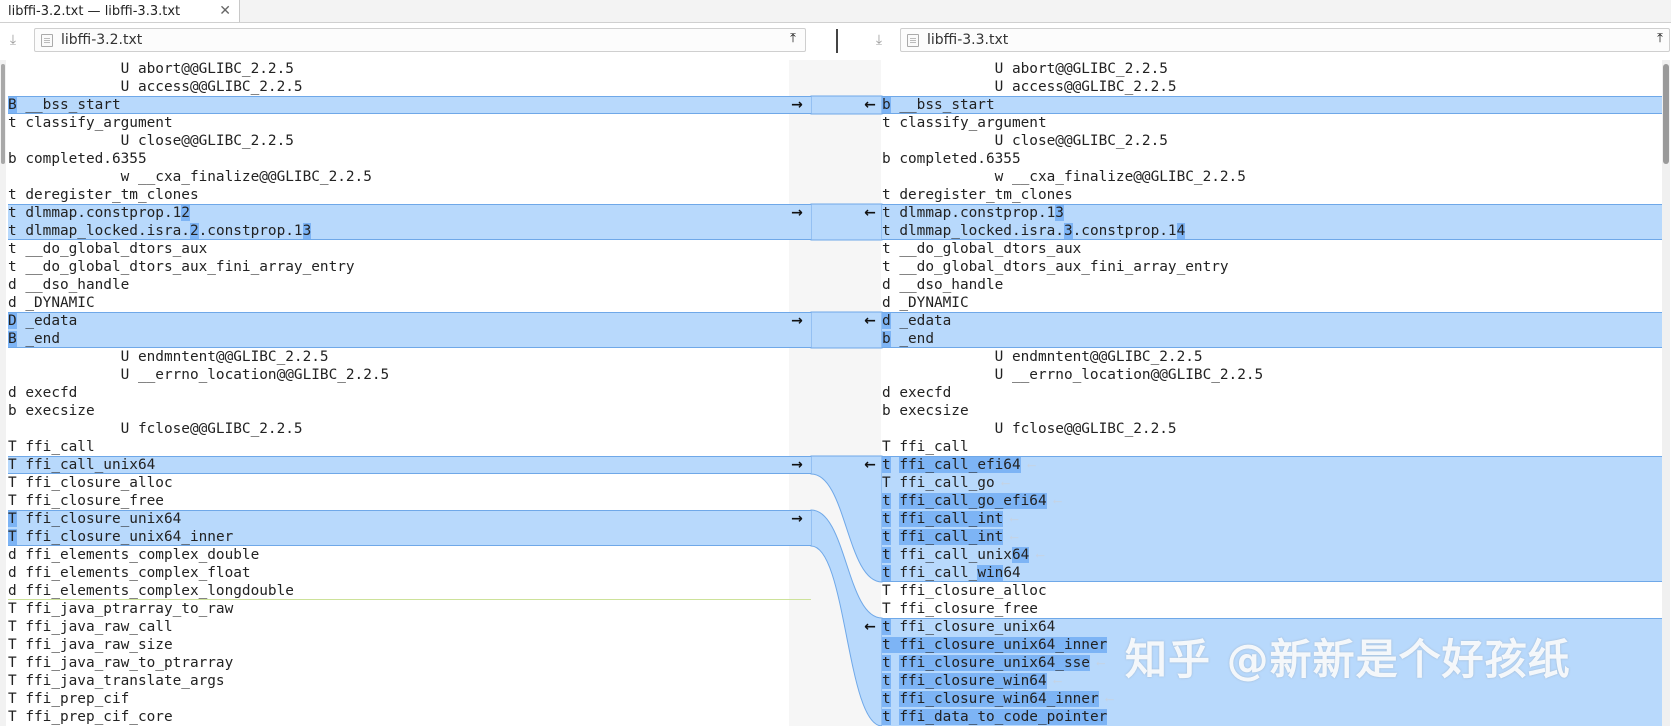  What do you see at coordinates (1285, 40) in the screenshot?
I see `right-file-field: libffi-3.3.txt` at bounding box center [1285, 40].